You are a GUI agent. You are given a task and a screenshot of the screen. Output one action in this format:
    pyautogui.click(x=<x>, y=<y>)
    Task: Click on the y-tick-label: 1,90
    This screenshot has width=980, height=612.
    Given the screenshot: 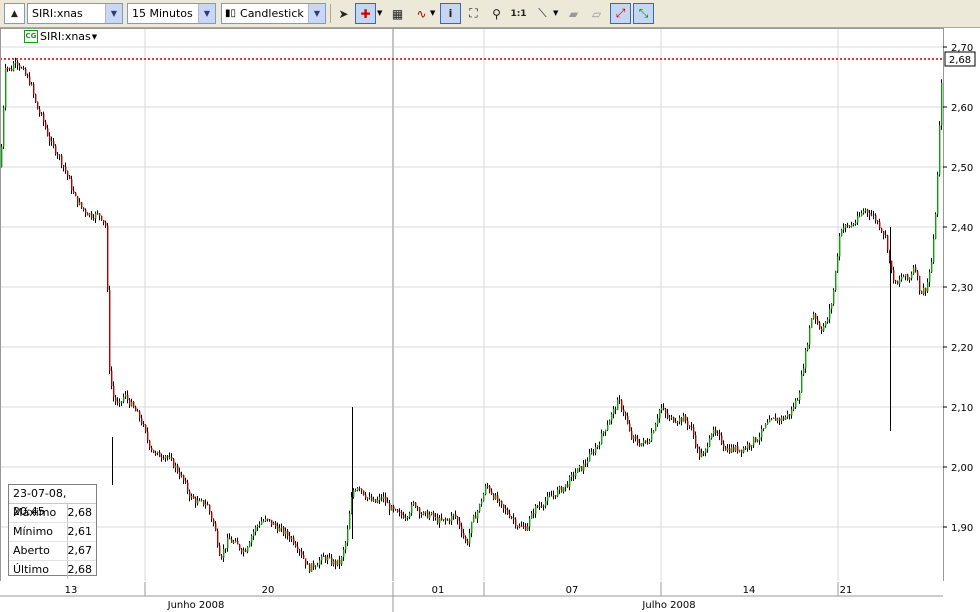 What is the action you would take?
    pyautogui.click(x=962, y=528)
    